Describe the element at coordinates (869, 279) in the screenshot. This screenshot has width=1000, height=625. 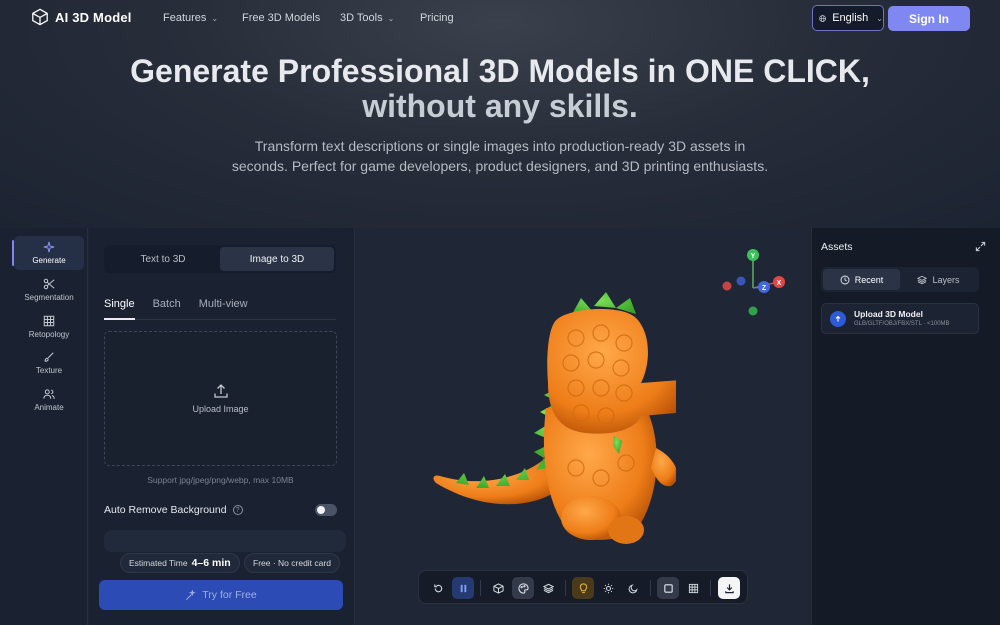
I see `tab-recent-label: Recent` at that location.